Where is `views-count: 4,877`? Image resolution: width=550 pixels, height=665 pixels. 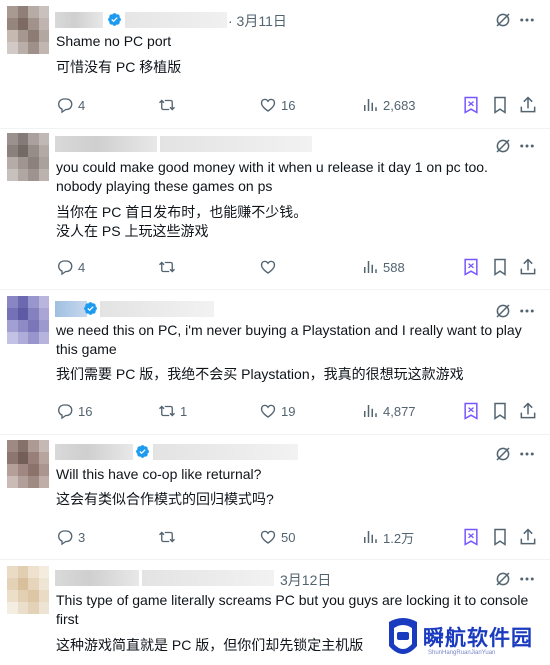 views-count: 4,877 is located at coordinates (399, 411).